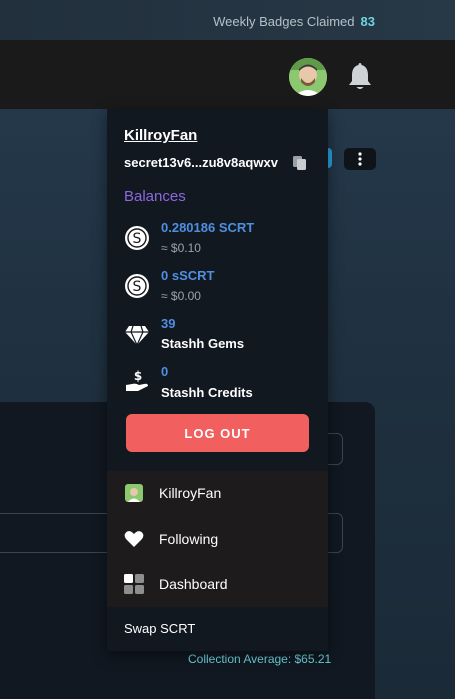  What do you see at coordinates (188, 275) in the screenshot?
I see `sscrt-balance: 0 sSCRT` at bounding box center [188, 275].